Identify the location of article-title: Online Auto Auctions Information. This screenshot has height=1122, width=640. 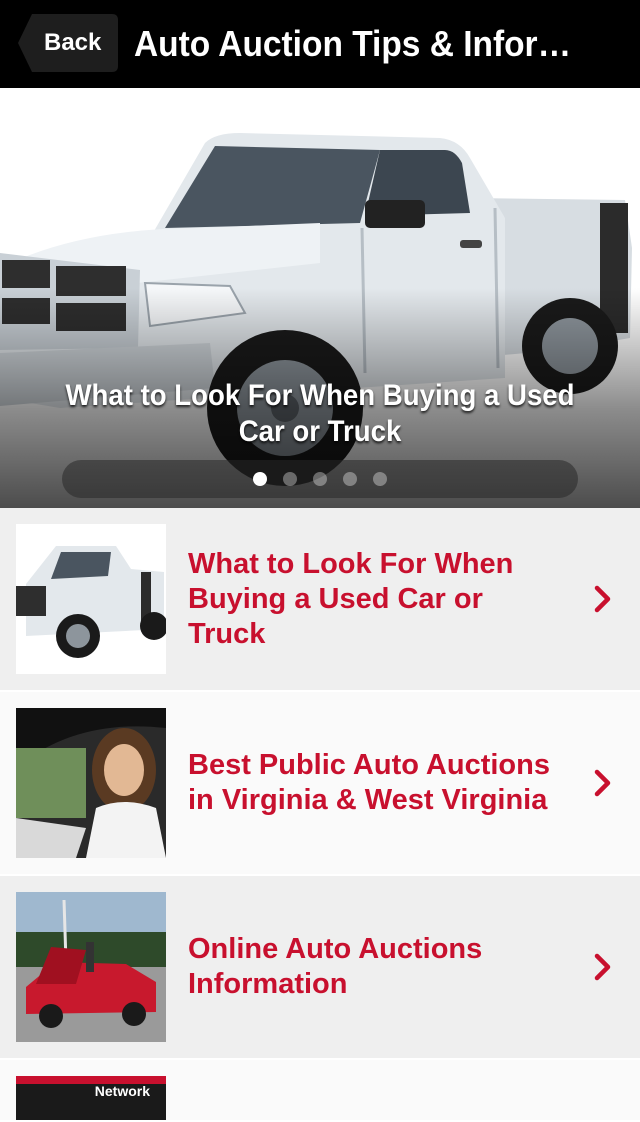
(335, 966).